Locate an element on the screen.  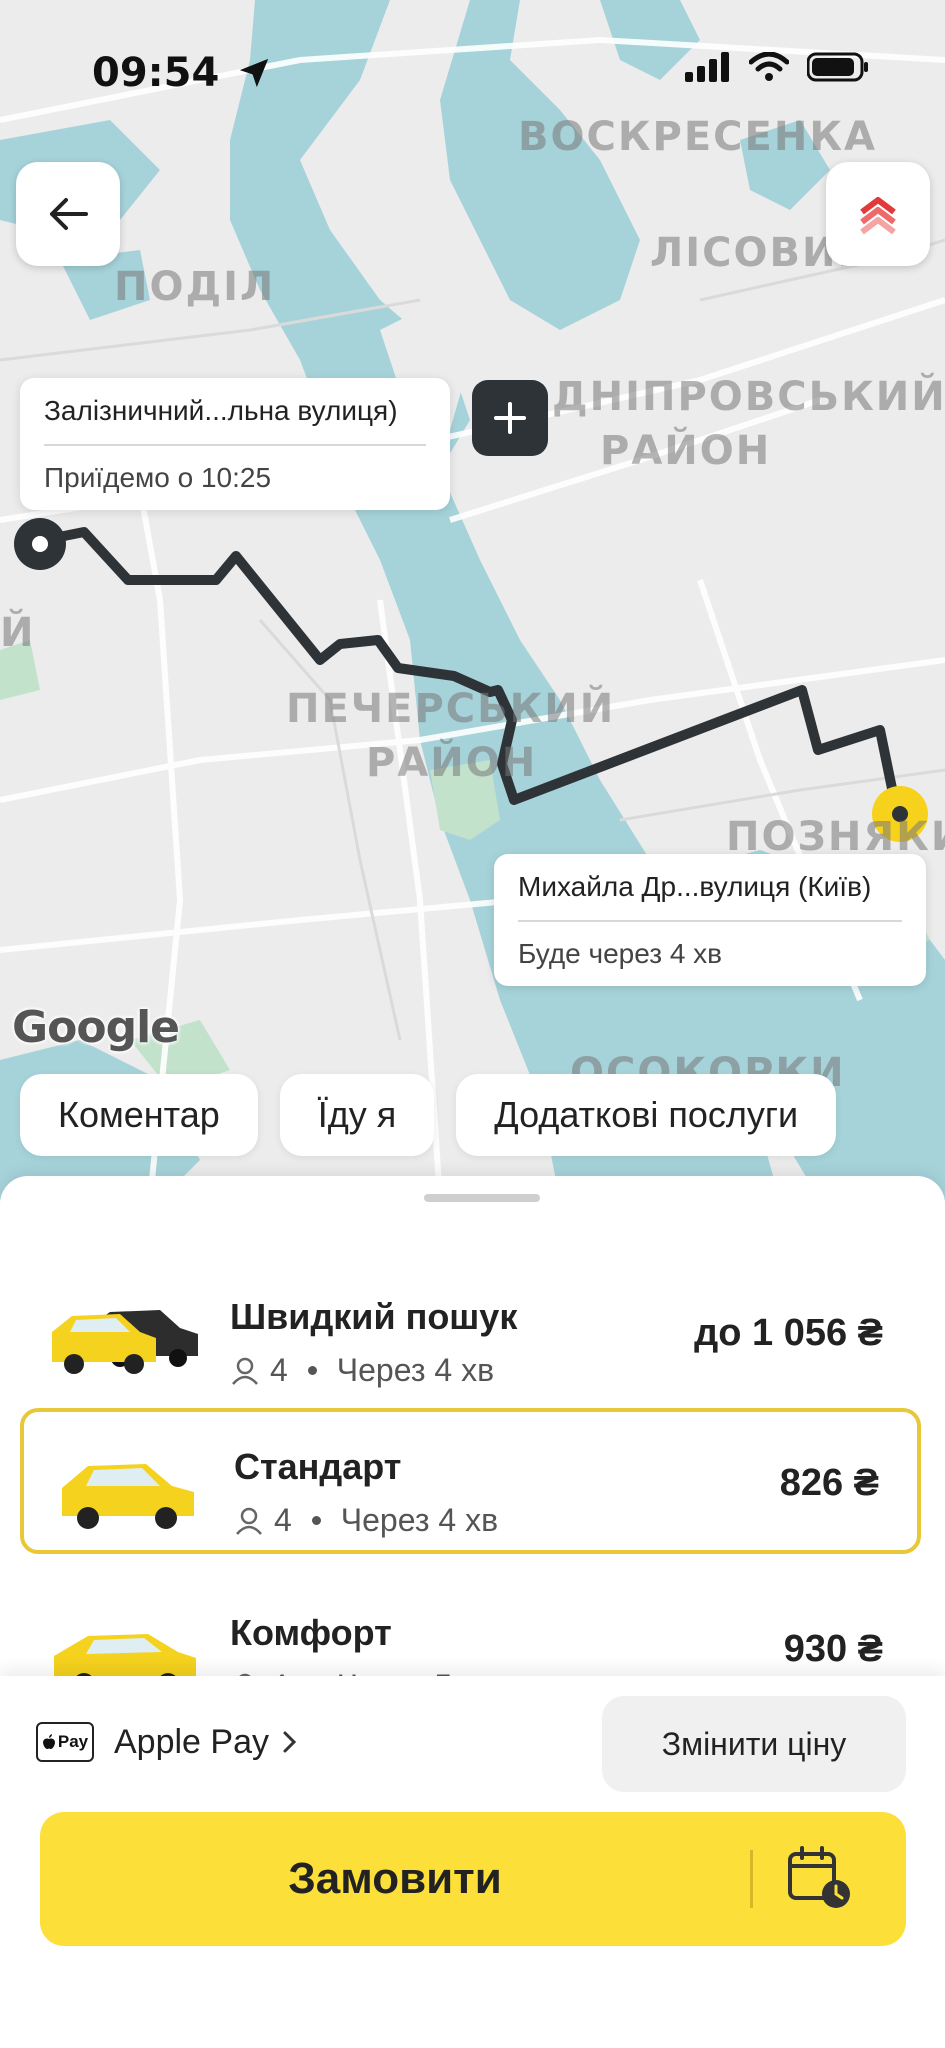
status-time: 09:54 is located at coordinates (181, 73).